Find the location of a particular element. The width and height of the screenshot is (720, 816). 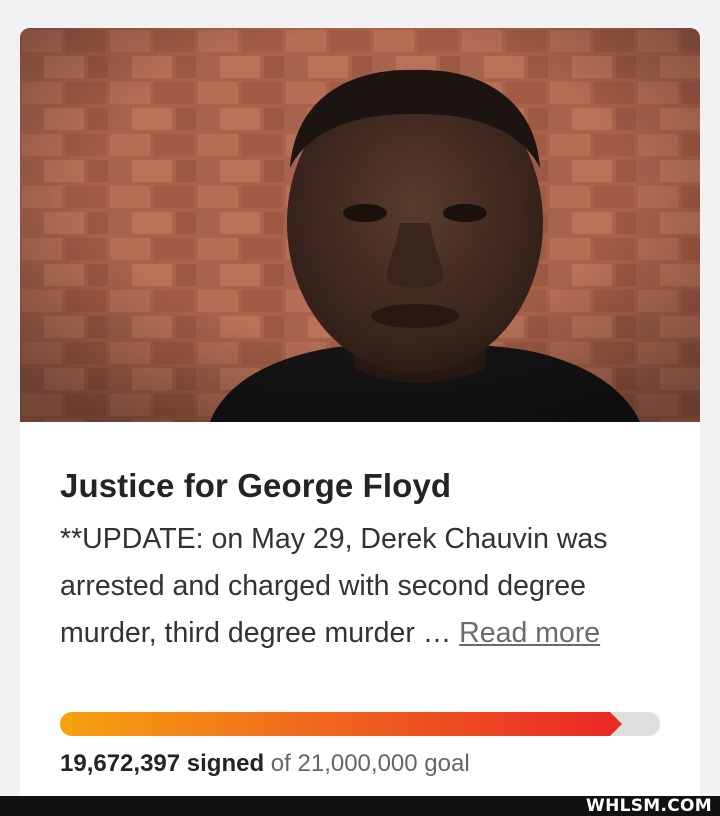

signature-progress-fill is located at coordinates (341, 724).